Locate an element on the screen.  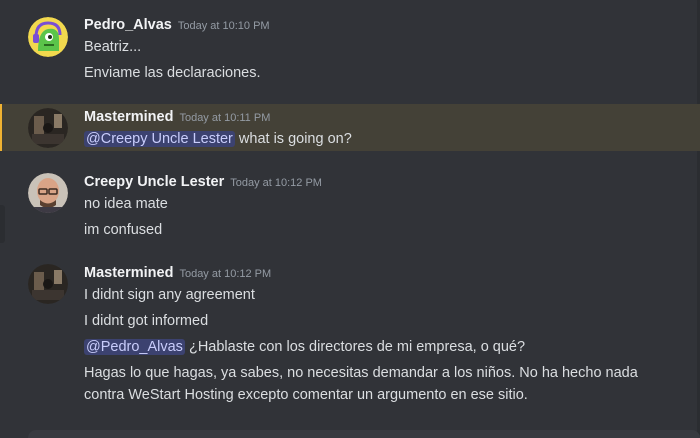
message-author-line: Mastermined Today at 10:11 PM is located at coordinates (177, 117).